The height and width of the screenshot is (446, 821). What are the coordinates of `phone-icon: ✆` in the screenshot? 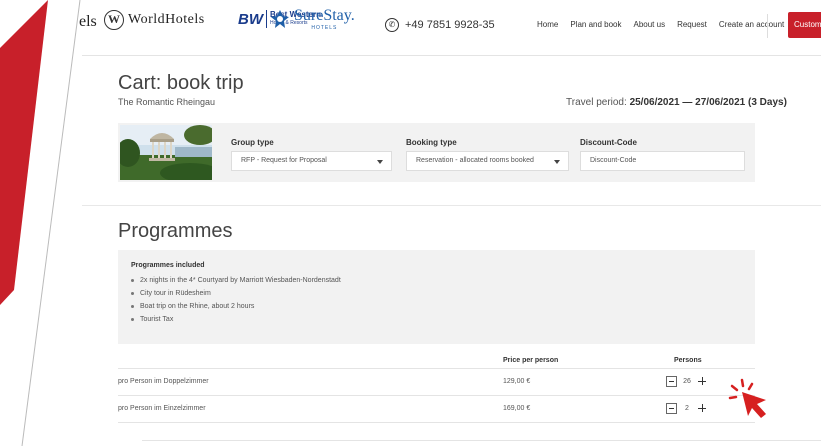 It's located at (392, 25).